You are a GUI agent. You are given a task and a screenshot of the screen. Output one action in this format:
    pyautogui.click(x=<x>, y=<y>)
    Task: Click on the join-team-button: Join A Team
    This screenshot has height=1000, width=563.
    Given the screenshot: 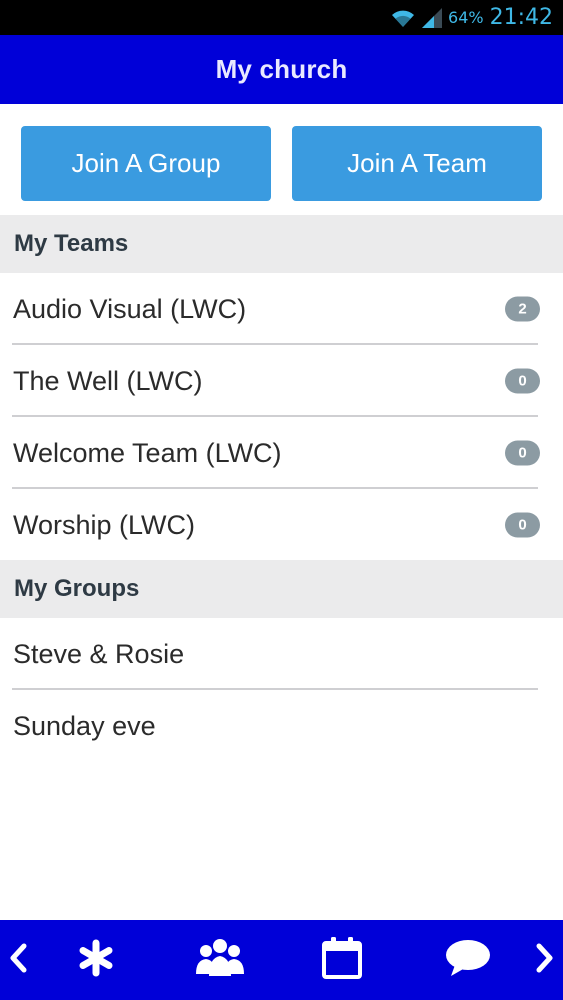 What is the action you would take?
    pyautogui.click(x=417, y=163)
    